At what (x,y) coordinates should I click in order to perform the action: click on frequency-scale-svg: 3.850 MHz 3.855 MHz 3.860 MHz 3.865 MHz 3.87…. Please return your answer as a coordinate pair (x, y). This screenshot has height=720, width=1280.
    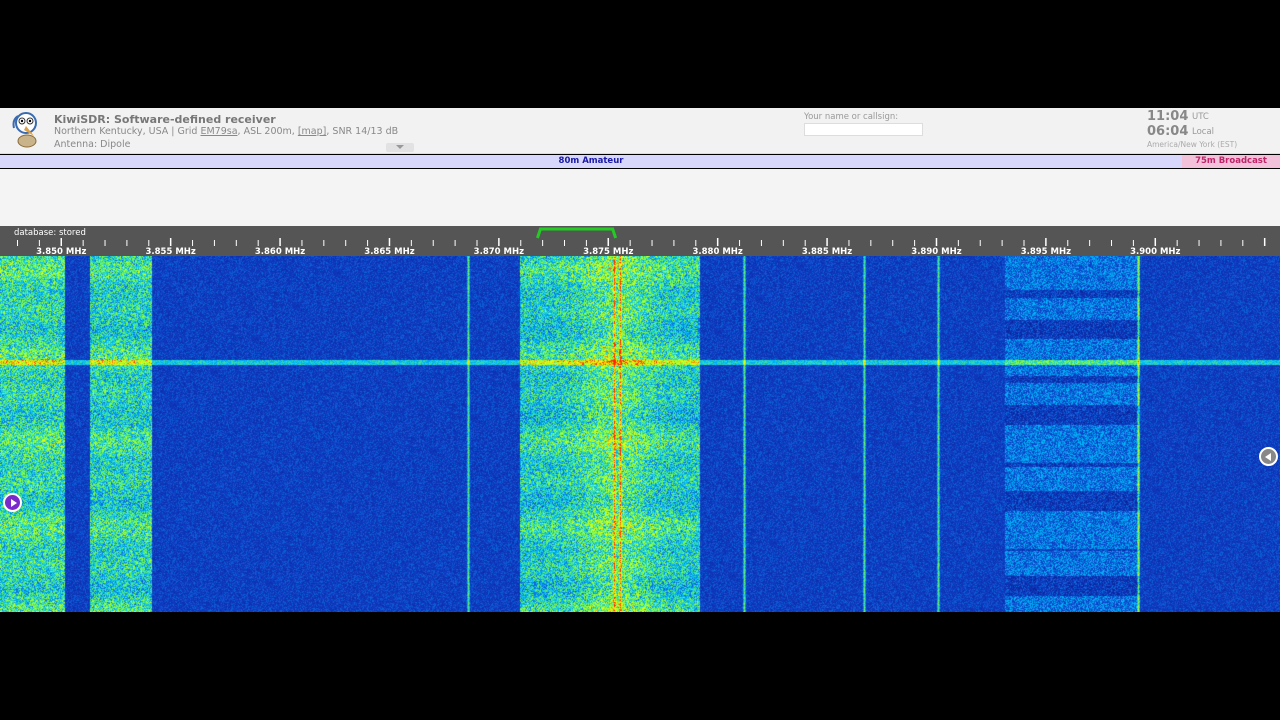
    Looking at the image, I should click on (641, 241).